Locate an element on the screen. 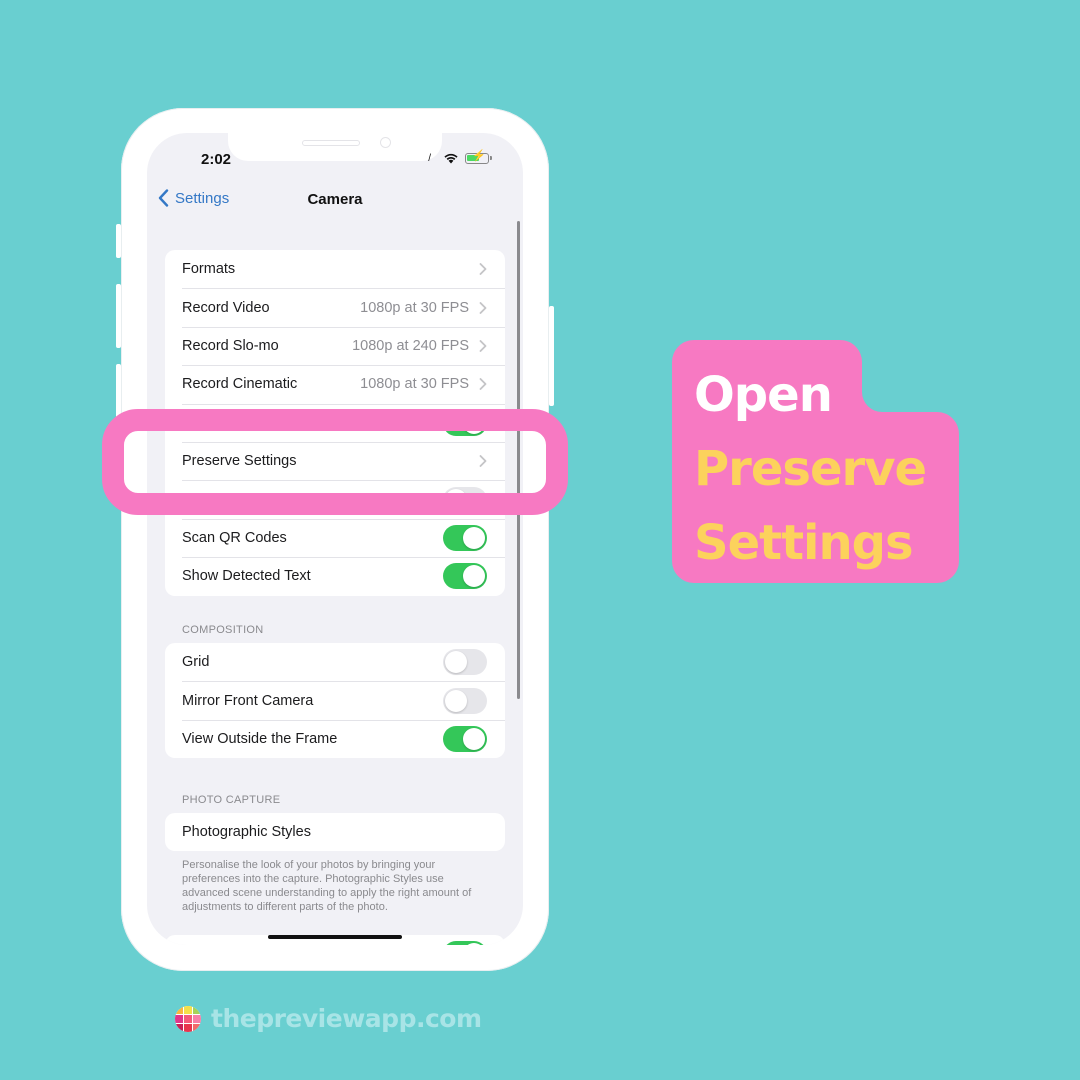 The width and height of the screenshot is (1080, 1080). photo-capture-group: Photographic Styles is located at coordinates (335, 832).